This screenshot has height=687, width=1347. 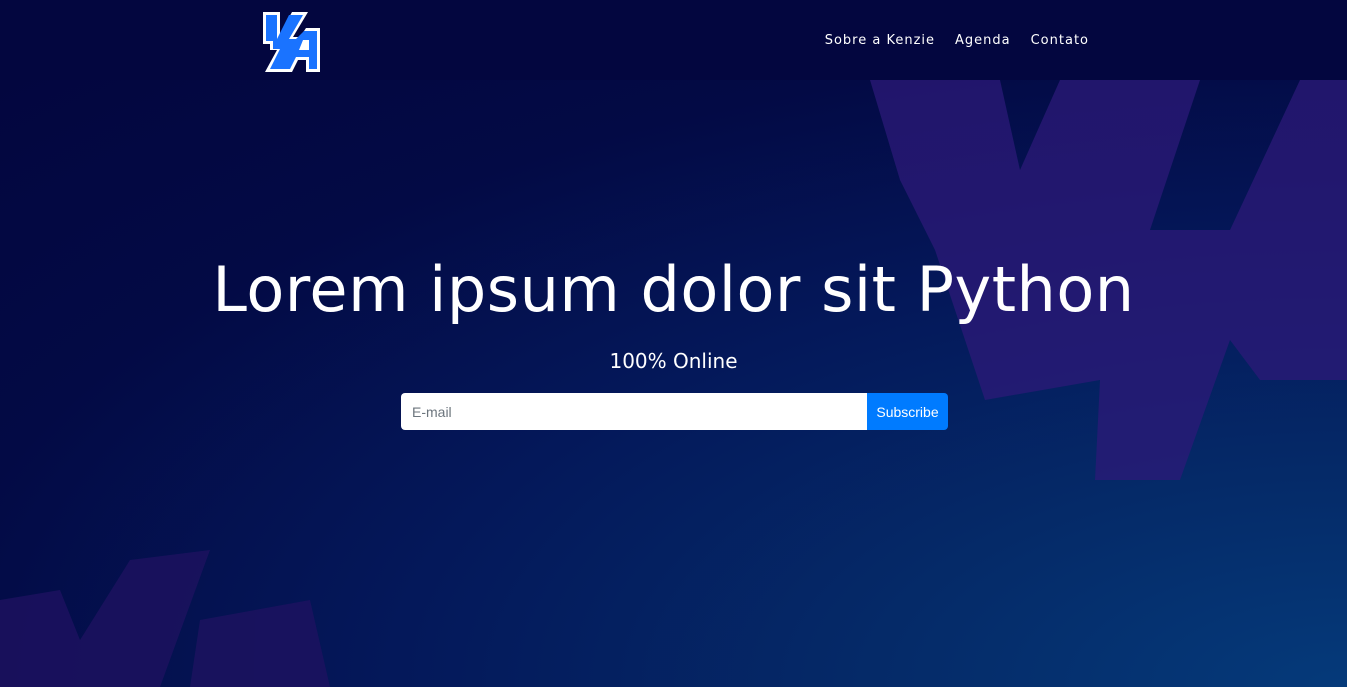 I want to click on hero-title: Lorem ipsum dolor sit Python, so click(x=673, y=289).